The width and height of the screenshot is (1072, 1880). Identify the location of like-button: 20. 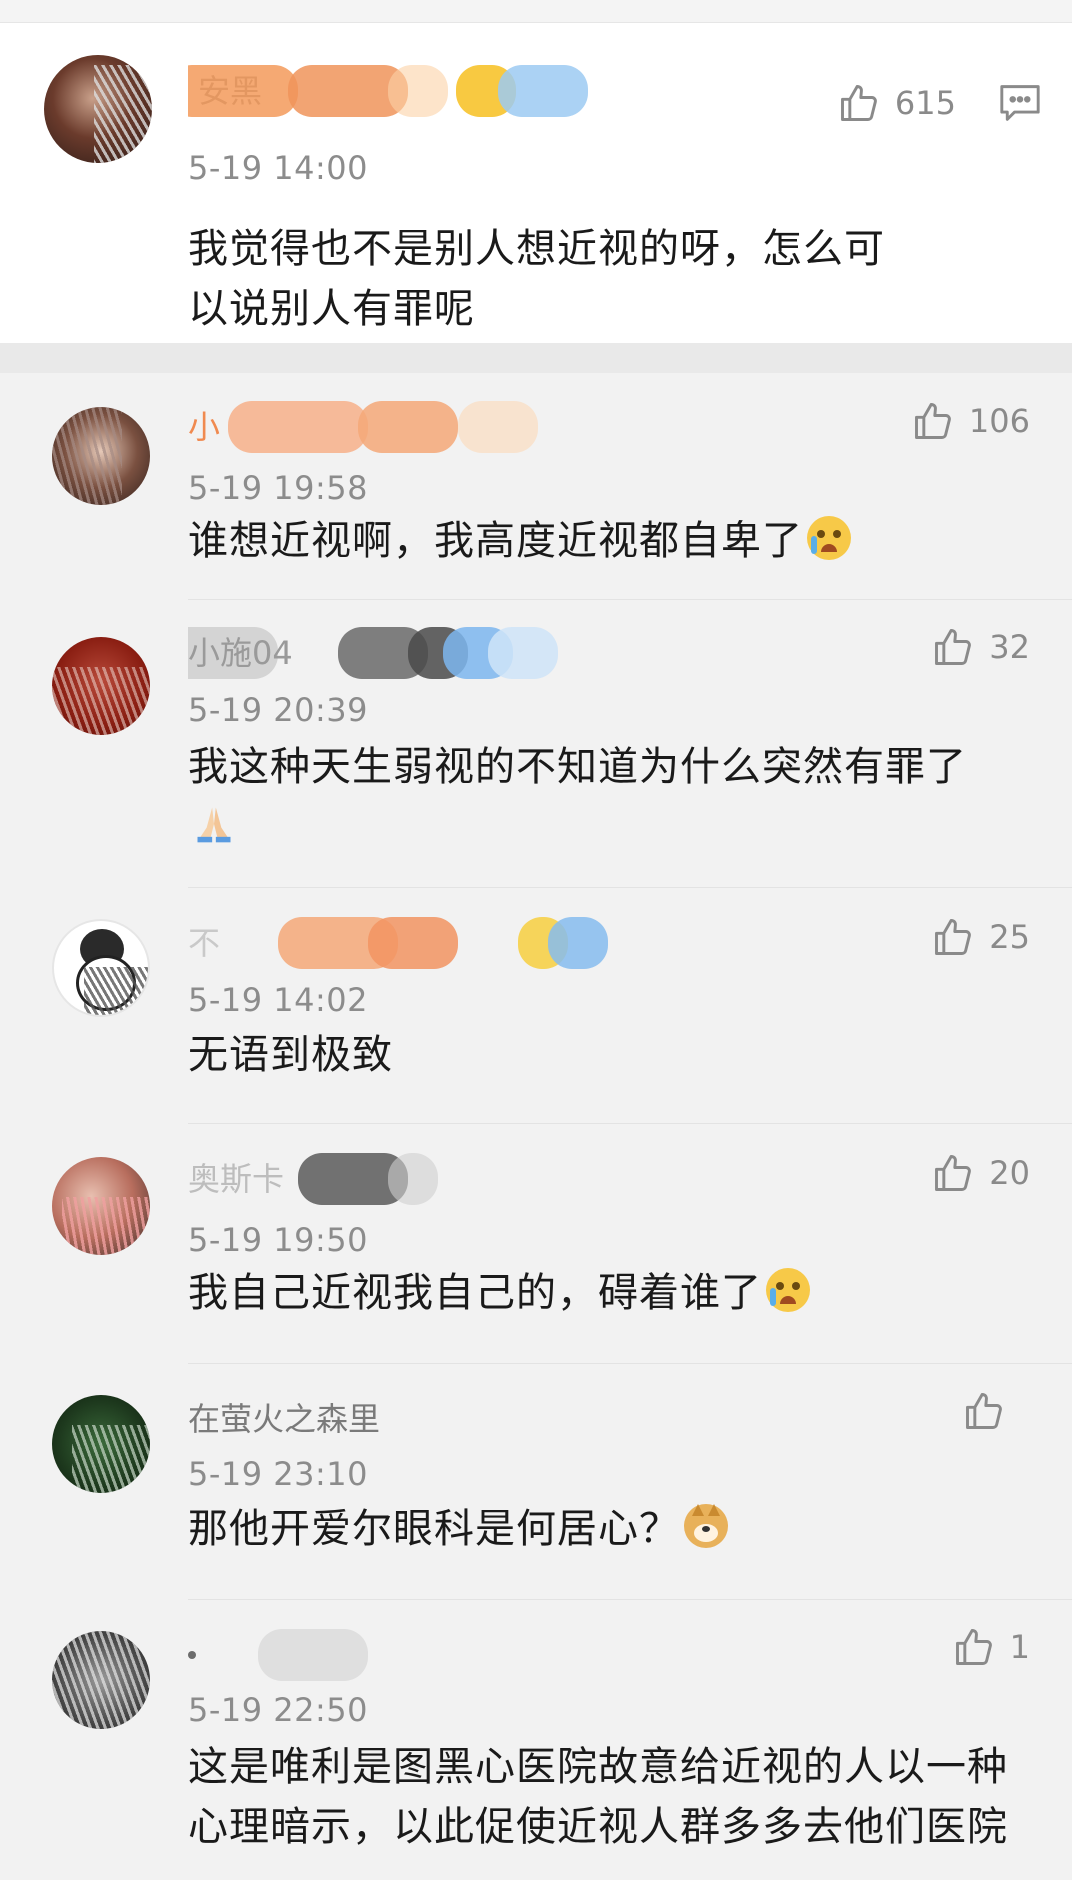
(980, 1173).